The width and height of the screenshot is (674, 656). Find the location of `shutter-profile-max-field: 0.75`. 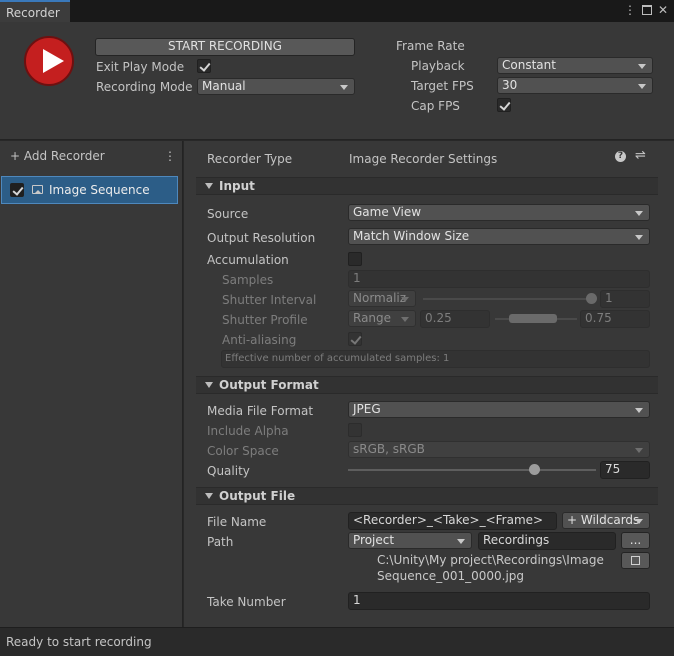

shutter-profile-max-field: 0.75 is located at coordinates (615, 319).